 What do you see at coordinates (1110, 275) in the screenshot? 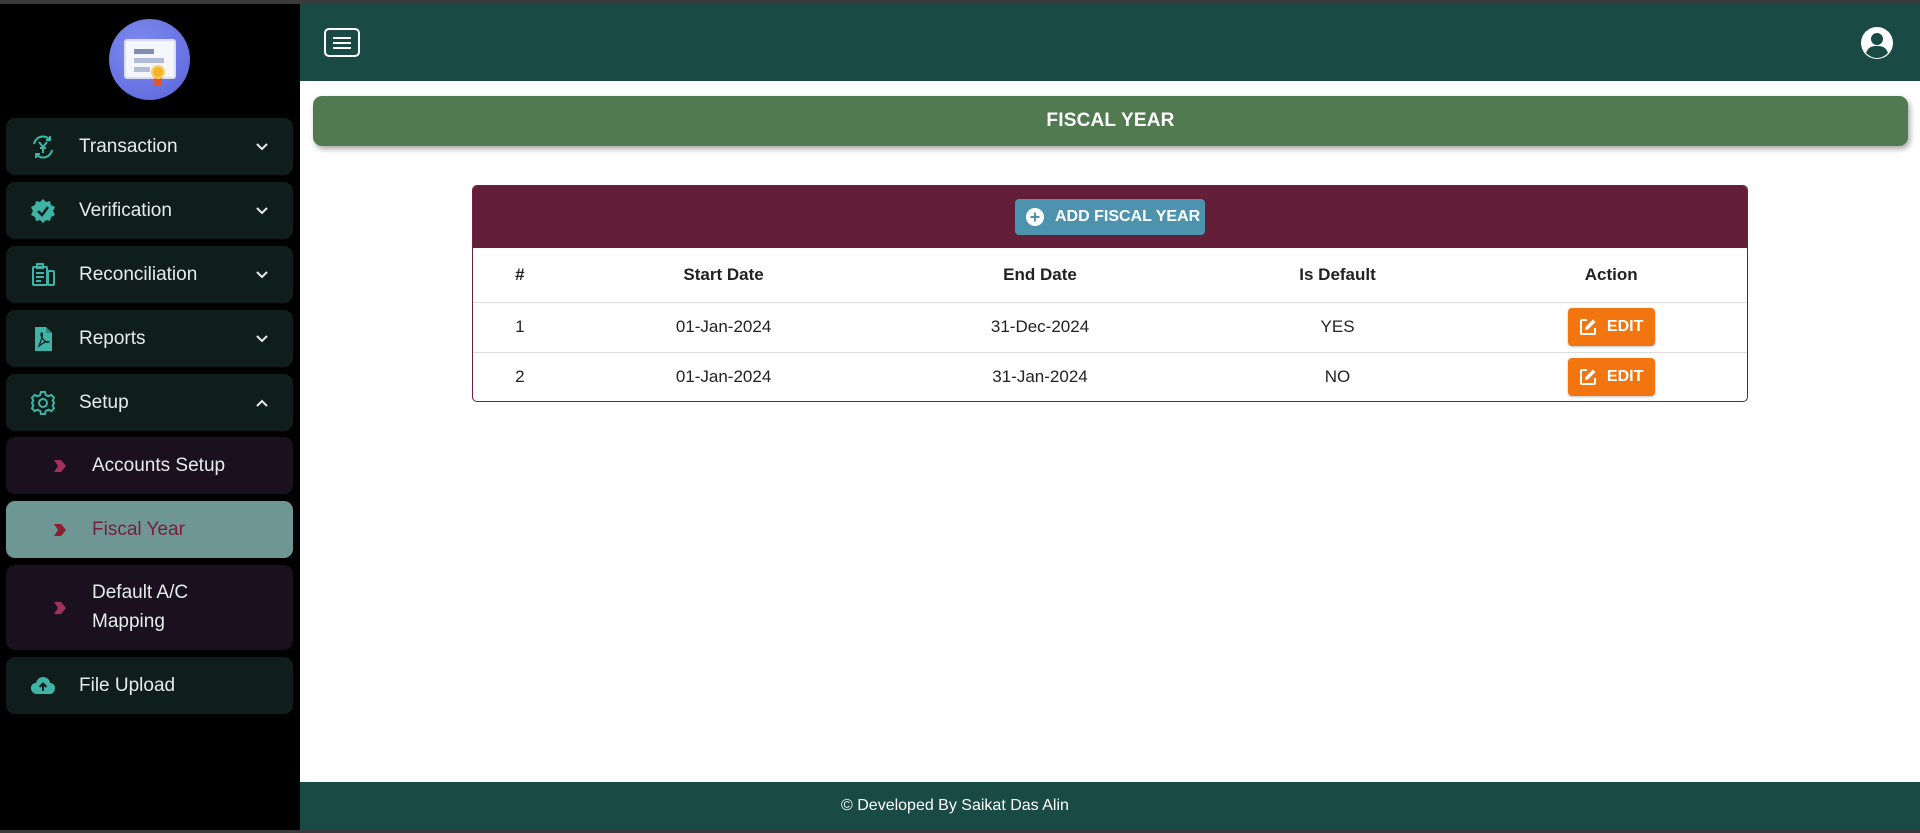
I see `table-header-row: # Start Date End Date Is Default Action` at bounding box center [1110, 275].